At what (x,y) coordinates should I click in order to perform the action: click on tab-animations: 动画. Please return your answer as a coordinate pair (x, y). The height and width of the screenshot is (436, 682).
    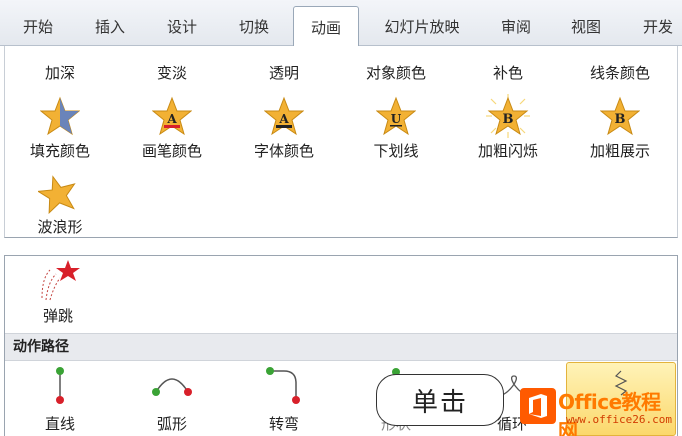
    Looking at the image, I should click on (326, 26).